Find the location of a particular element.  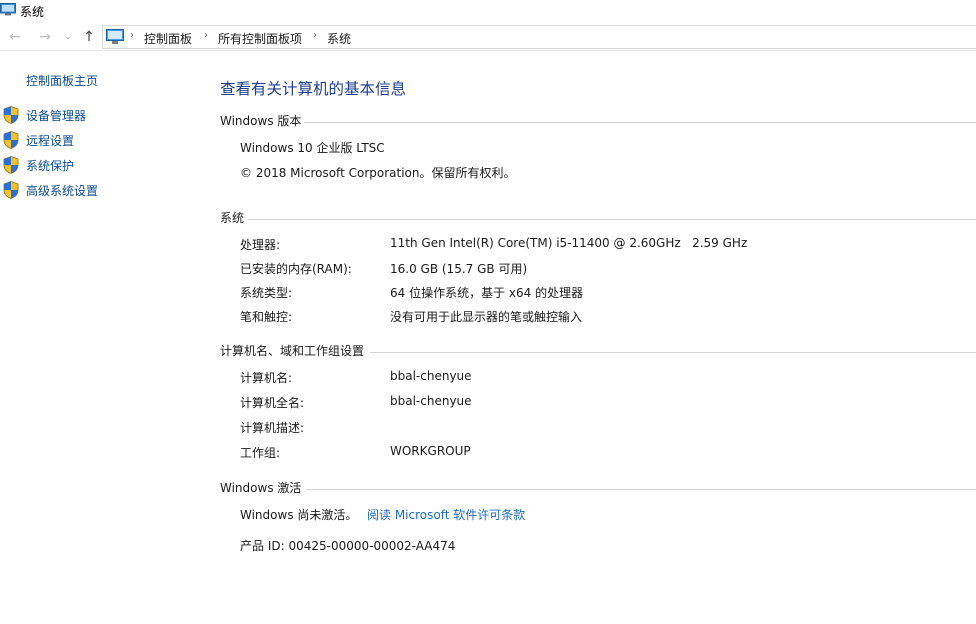

page-title: 查看有关计算机的基本信息 is located at coordinates (313, 89).